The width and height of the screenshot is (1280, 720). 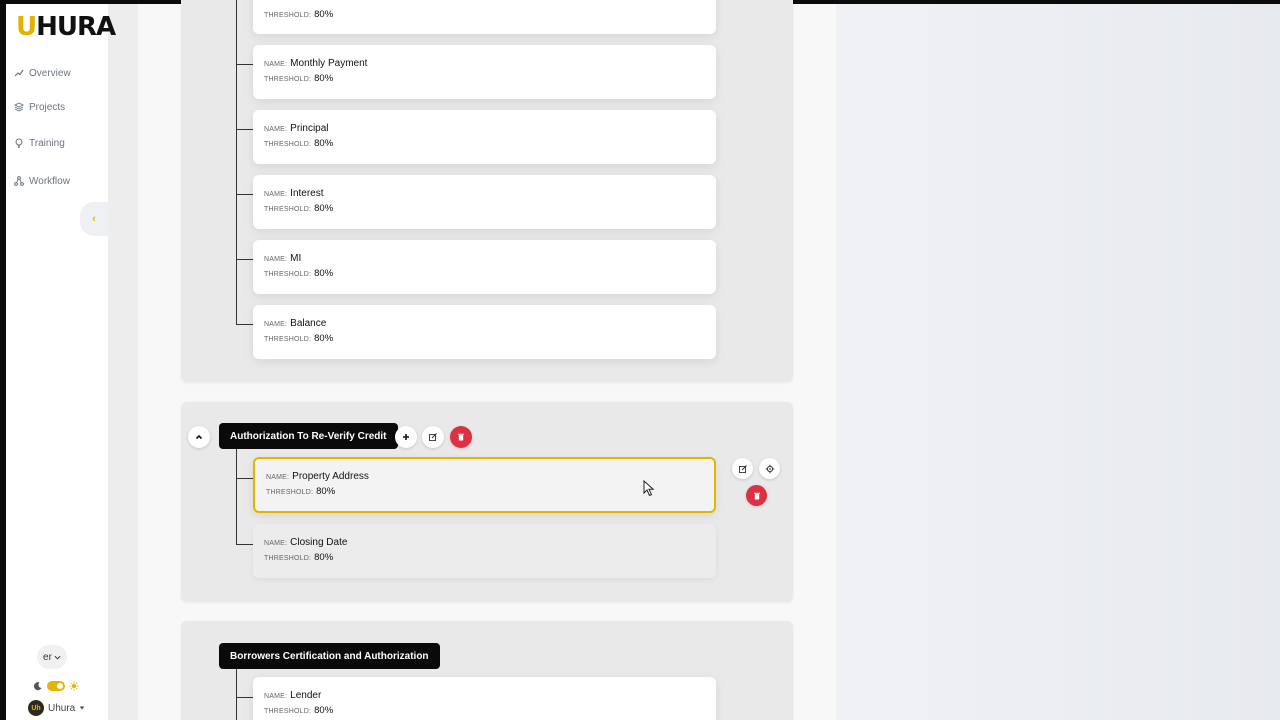 I want to click on delete-field-button, so click(x=756, y=495).